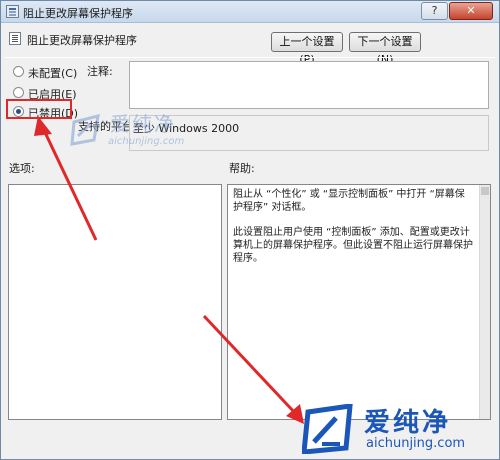 The width and height of the screenshot is (500, 460). Describe the element at coordinates (385, 49) in the screenshot. I see `next-setting-button: 下一个设置(N)` at that location.